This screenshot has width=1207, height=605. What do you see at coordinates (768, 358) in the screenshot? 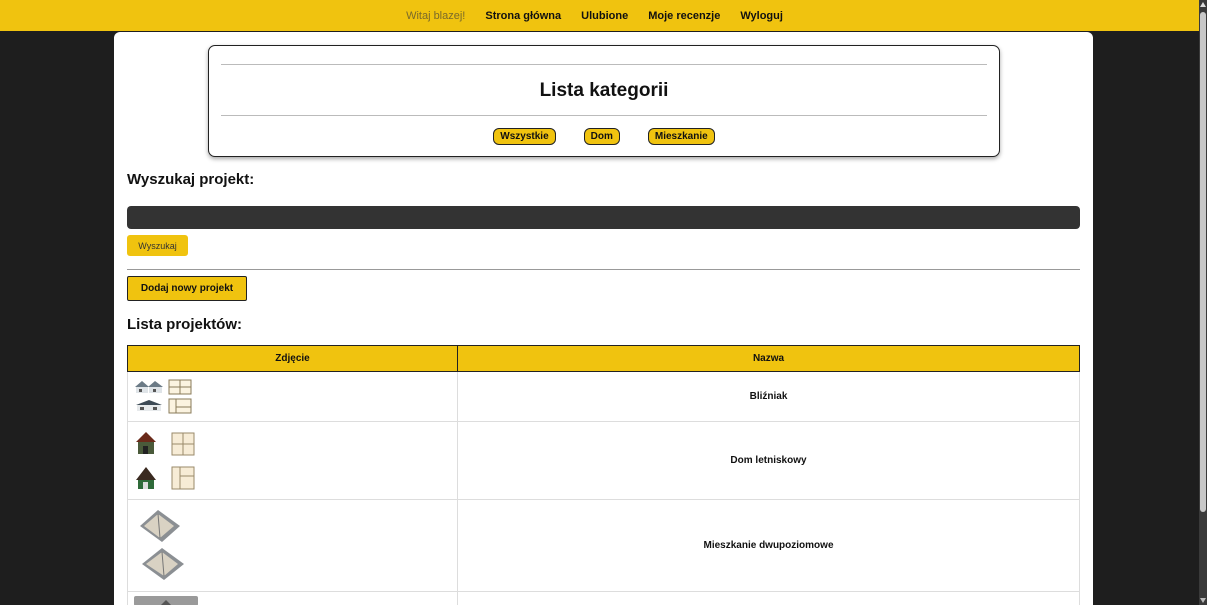
I see `column-header-name: Nazwa` at bounding box center [768, 358].